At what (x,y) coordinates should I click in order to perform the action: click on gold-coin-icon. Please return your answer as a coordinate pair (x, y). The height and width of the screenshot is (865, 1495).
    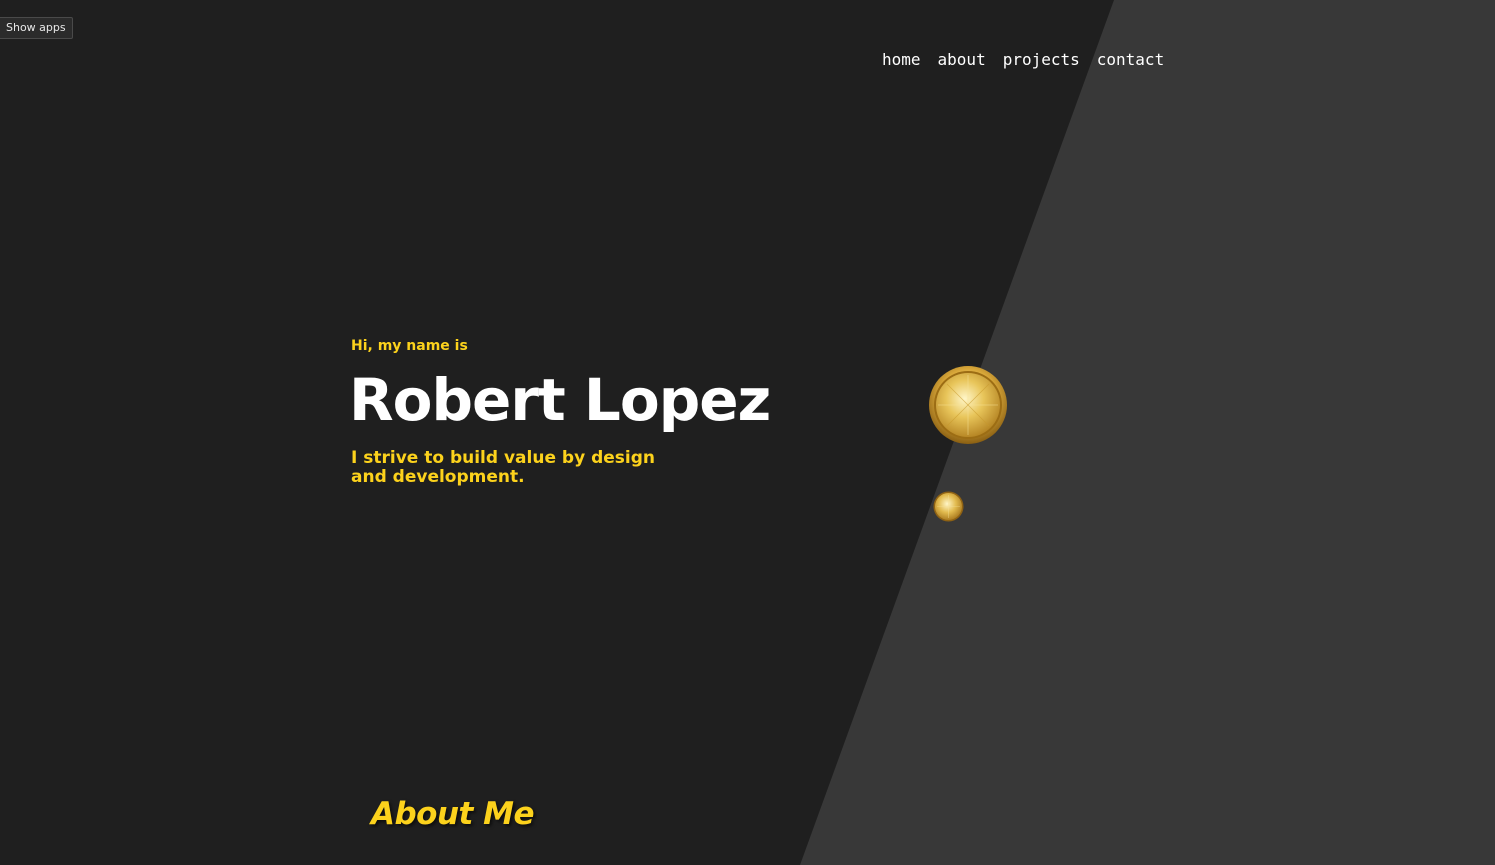
    Looking at the image, I should click on (968, 405).